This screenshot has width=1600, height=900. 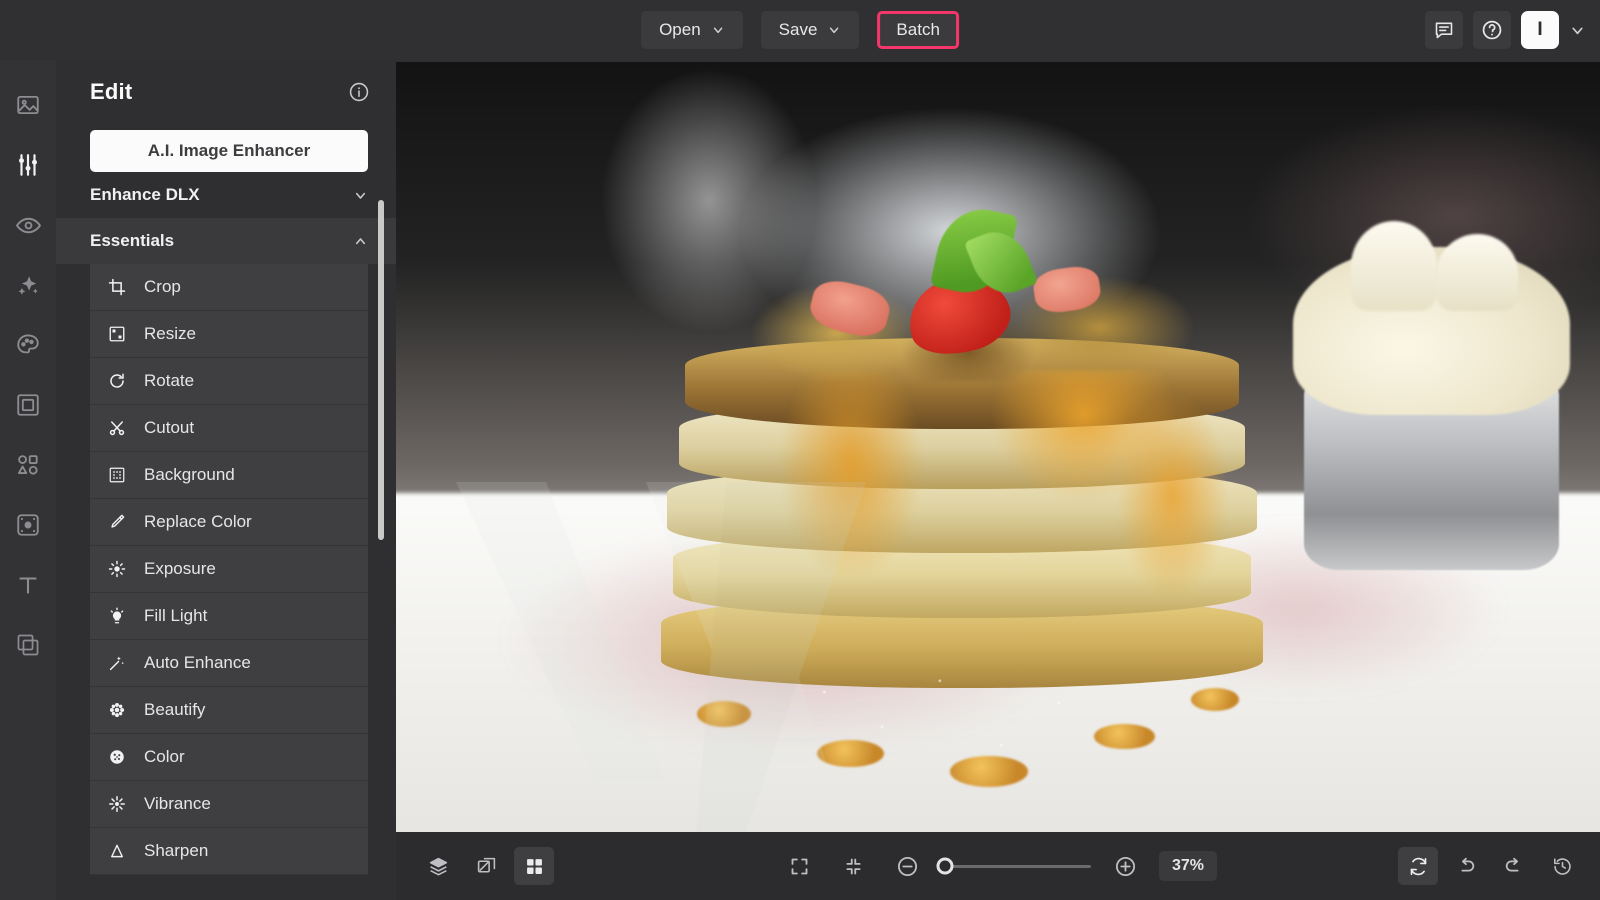 I want to click on info-button, so click(x=359, y=92).